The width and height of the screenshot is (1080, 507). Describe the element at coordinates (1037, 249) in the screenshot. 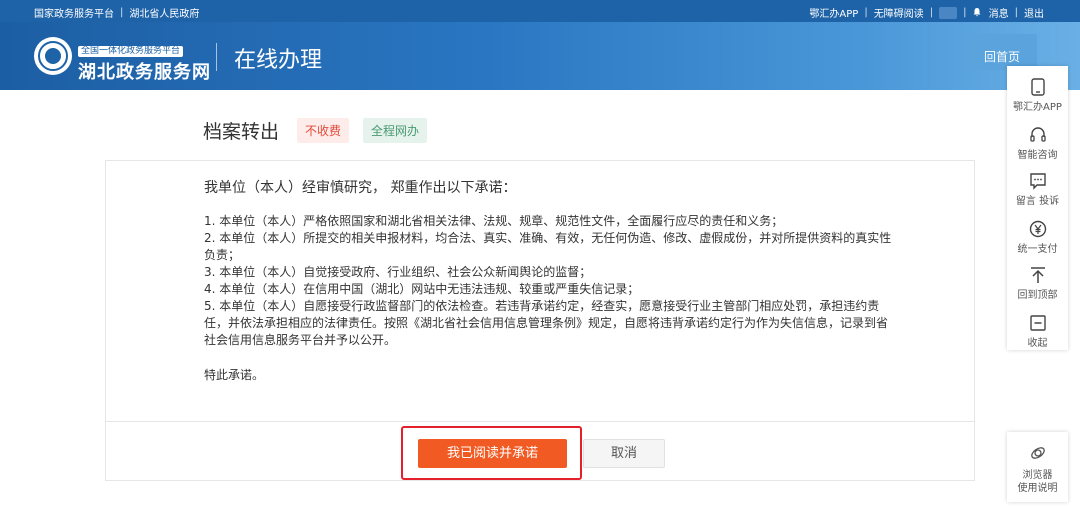

I see `side-tool-label: 统一支付` at that location.